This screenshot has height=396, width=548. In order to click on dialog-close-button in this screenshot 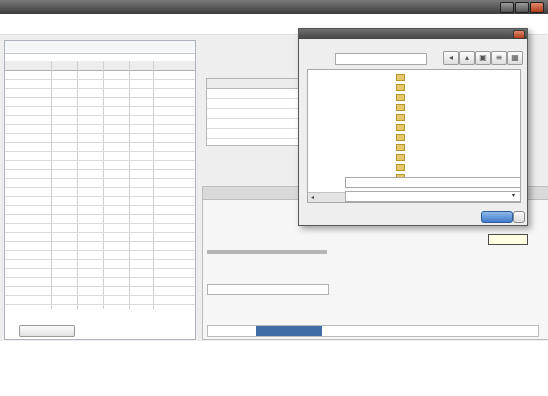, I will do `click(519, 34)`.